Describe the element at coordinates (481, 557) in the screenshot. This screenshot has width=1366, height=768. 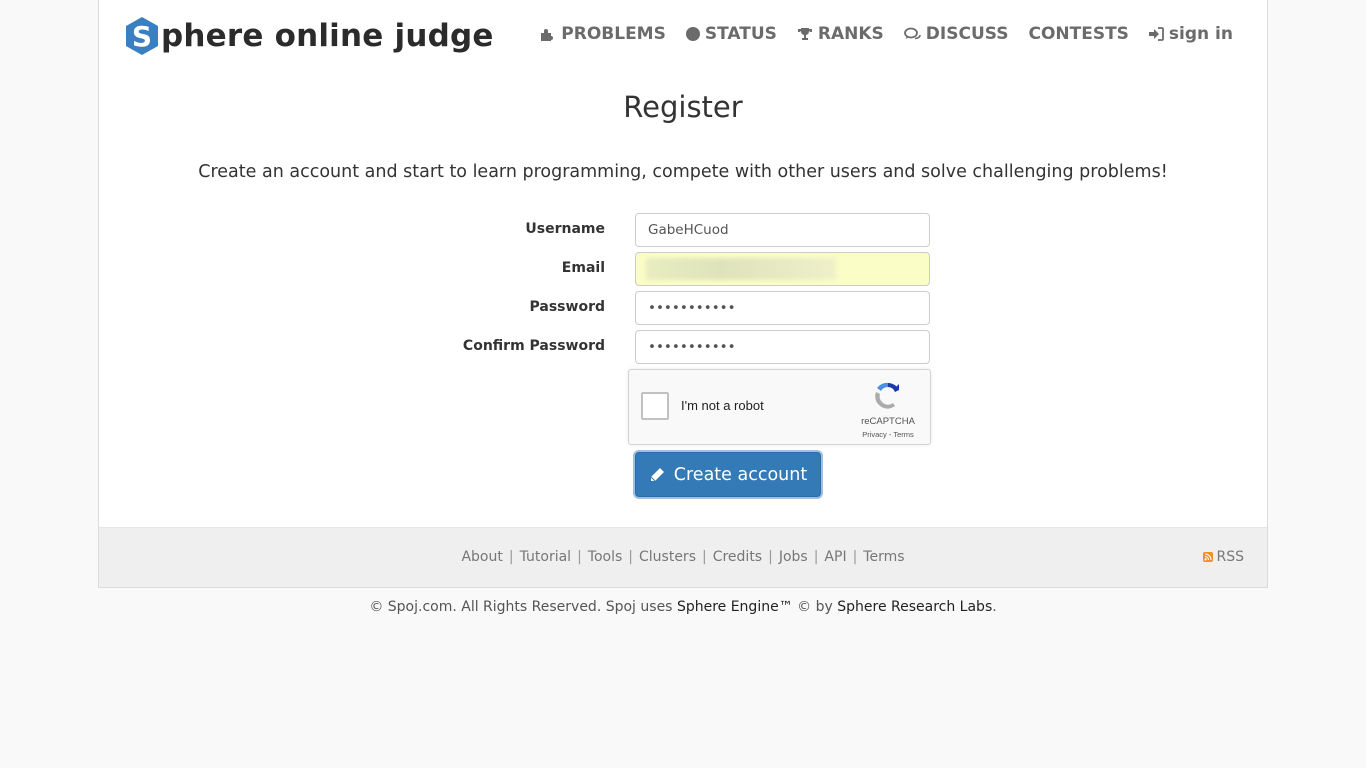
I see `footer-link-about: About` at that location.